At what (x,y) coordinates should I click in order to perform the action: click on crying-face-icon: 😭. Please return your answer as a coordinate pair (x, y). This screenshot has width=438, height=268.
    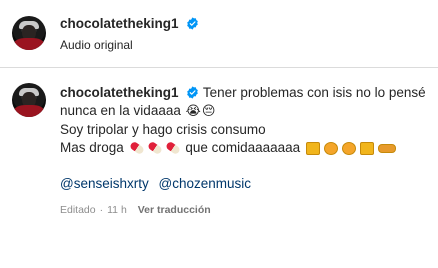
    Looking at the image, I should click on (193, 111).